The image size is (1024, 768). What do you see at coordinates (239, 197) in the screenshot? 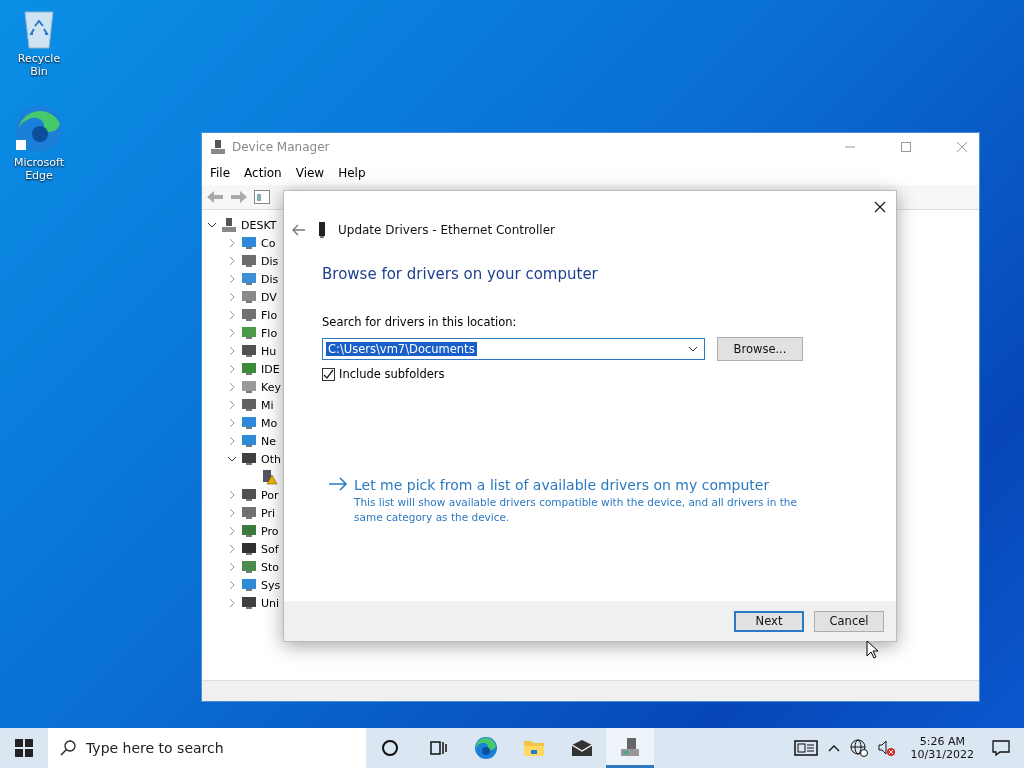
I see `forward-arrow-icon` at bounding box center [239, 197].